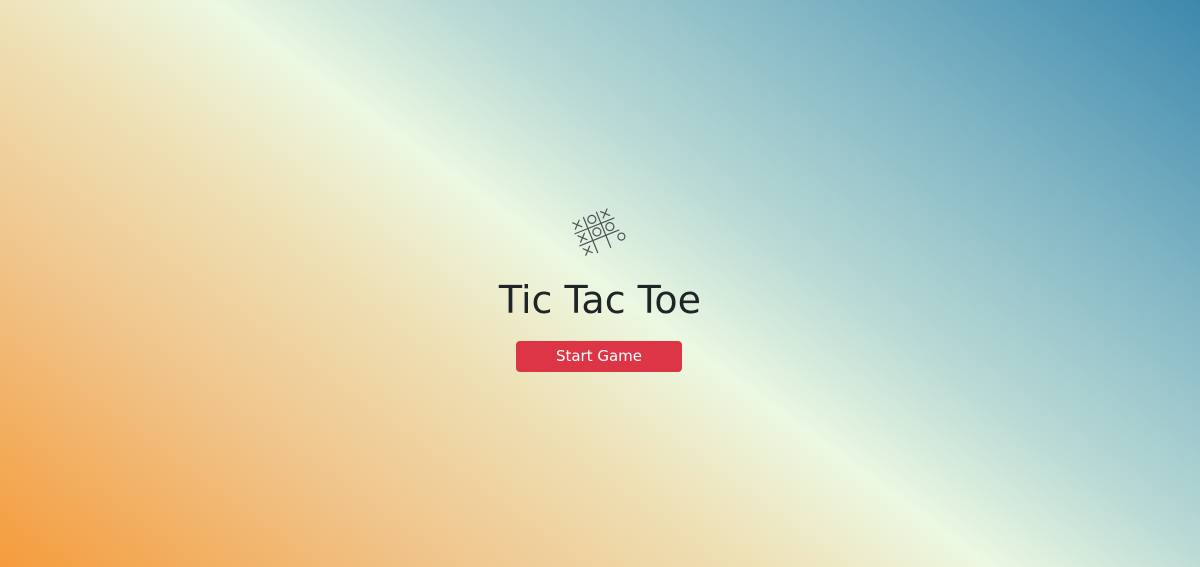 The width and height of the screenshot is (1200, 567). What do you see at coordinates (600, 300) in the screenshot?
I see `page-title: Tic Tac Toe` at bounding box center [600, 300].